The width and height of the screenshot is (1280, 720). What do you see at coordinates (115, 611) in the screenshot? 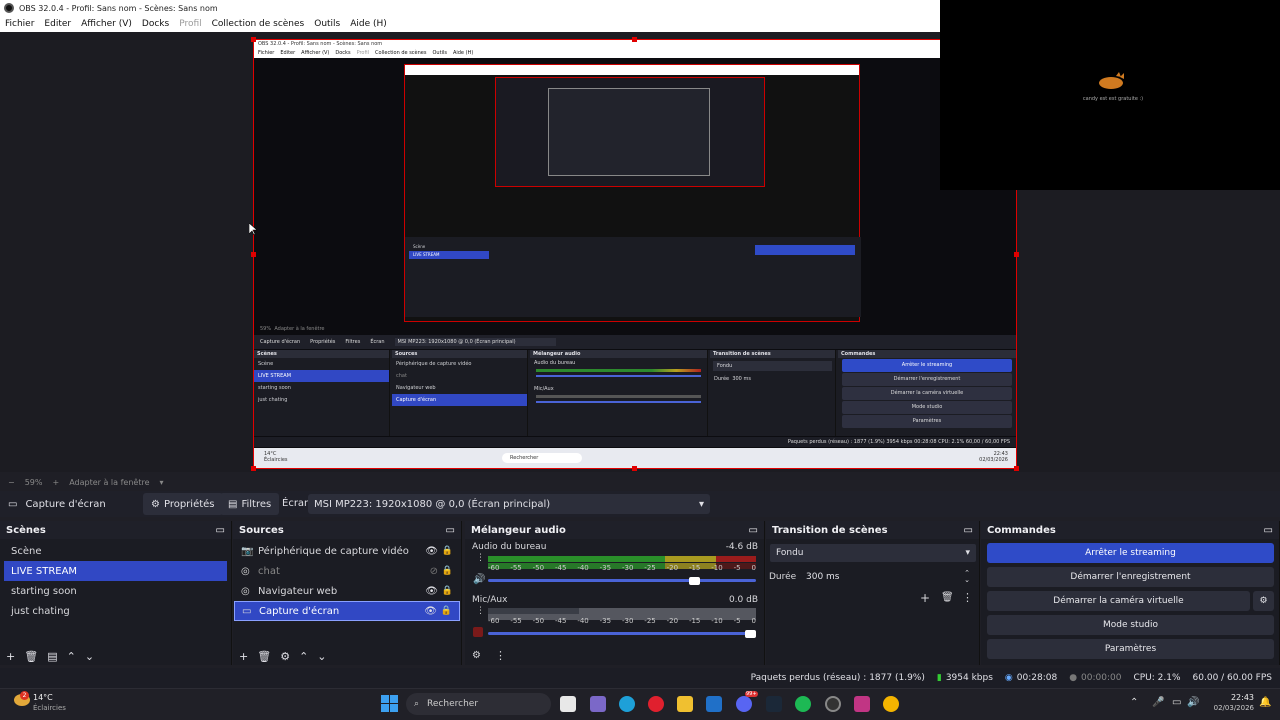
I see `scene-item: just chating` at bounding box center [115, 611].